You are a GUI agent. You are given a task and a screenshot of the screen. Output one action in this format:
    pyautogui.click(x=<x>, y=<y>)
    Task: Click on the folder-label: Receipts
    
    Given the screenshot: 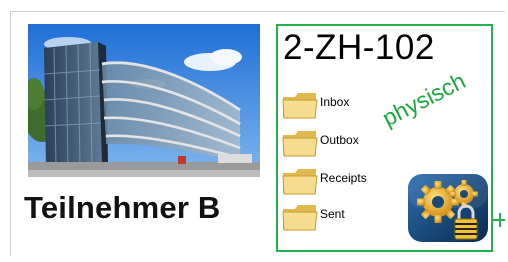 What is the action you would take?
    pyautogui.click(x=343, y=178)
    